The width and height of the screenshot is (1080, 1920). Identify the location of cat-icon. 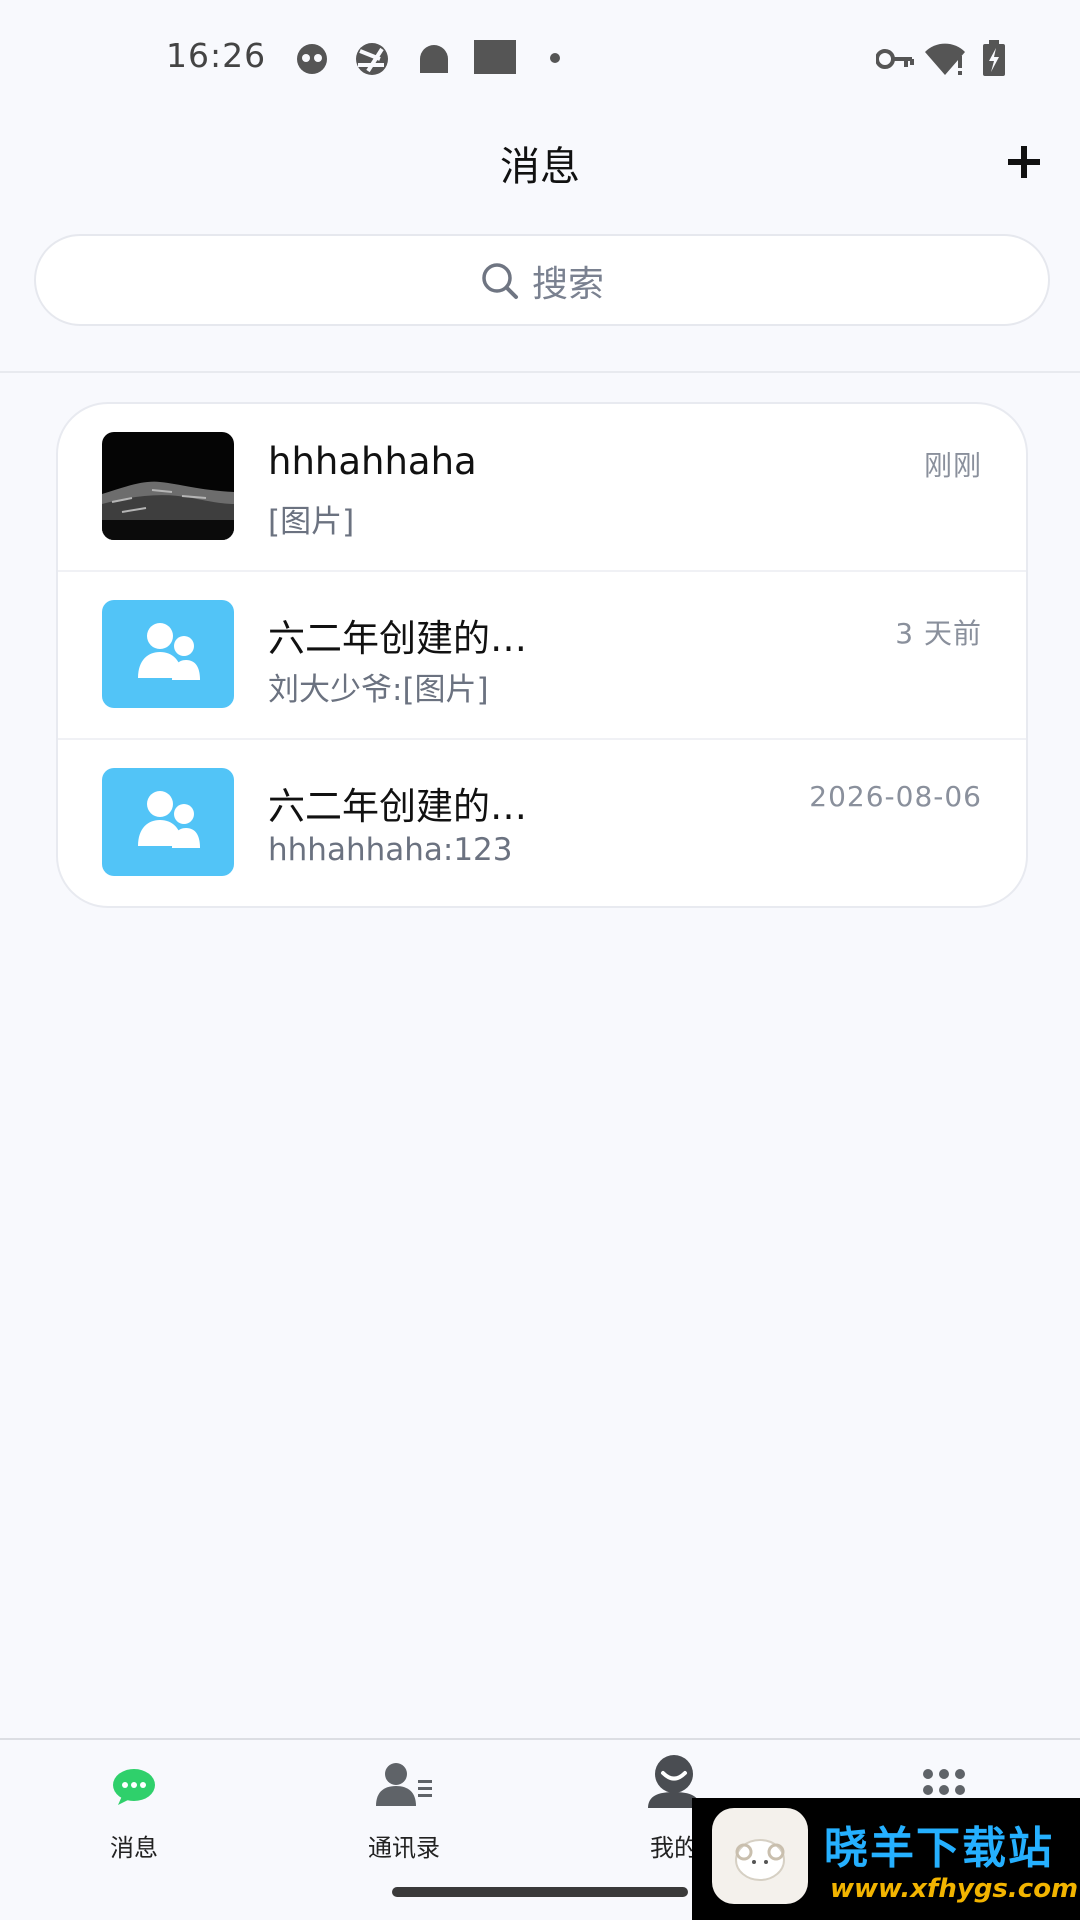
(312, 59).